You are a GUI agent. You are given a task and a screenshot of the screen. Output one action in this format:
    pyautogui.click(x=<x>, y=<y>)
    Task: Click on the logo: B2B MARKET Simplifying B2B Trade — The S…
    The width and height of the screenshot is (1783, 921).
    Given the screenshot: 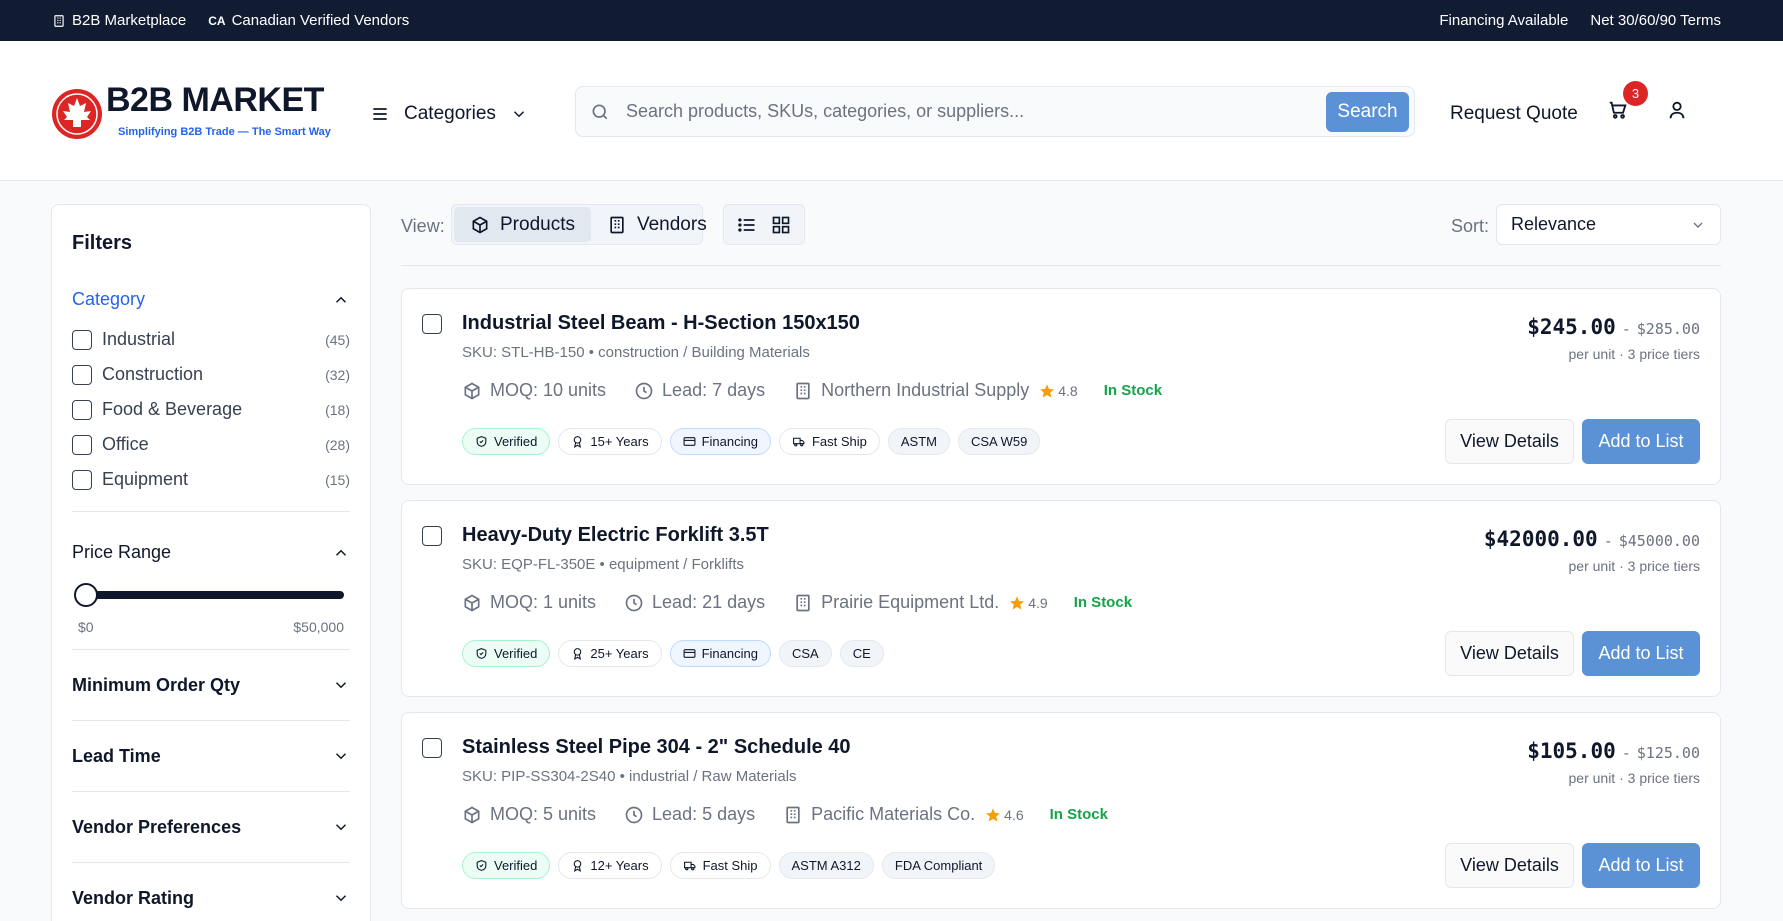 What is the action you would take?
    pyautogui.click(x=196, y=114)
    